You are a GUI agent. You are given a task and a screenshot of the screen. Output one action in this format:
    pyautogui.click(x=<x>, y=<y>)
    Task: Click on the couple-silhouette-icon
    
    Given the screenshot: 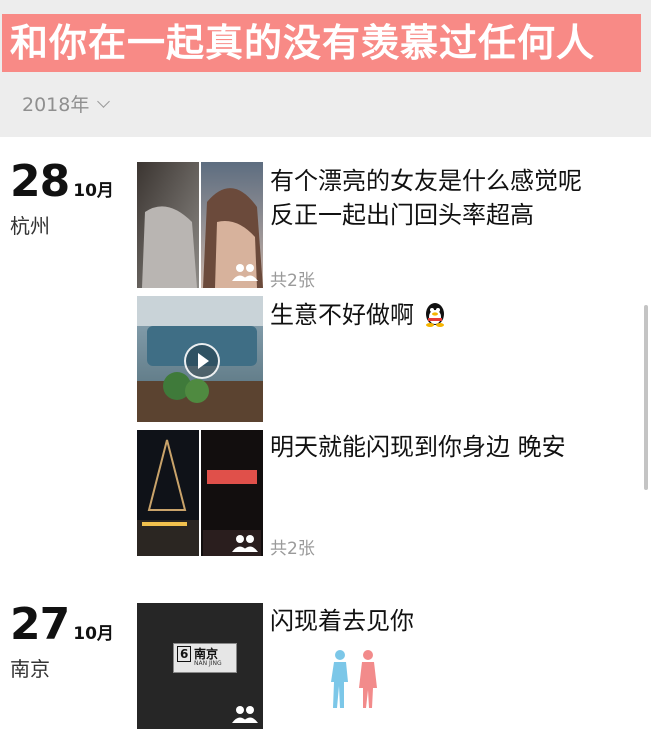 What is the action you would take?
    pyautogui.click(x=354, y=679)
    